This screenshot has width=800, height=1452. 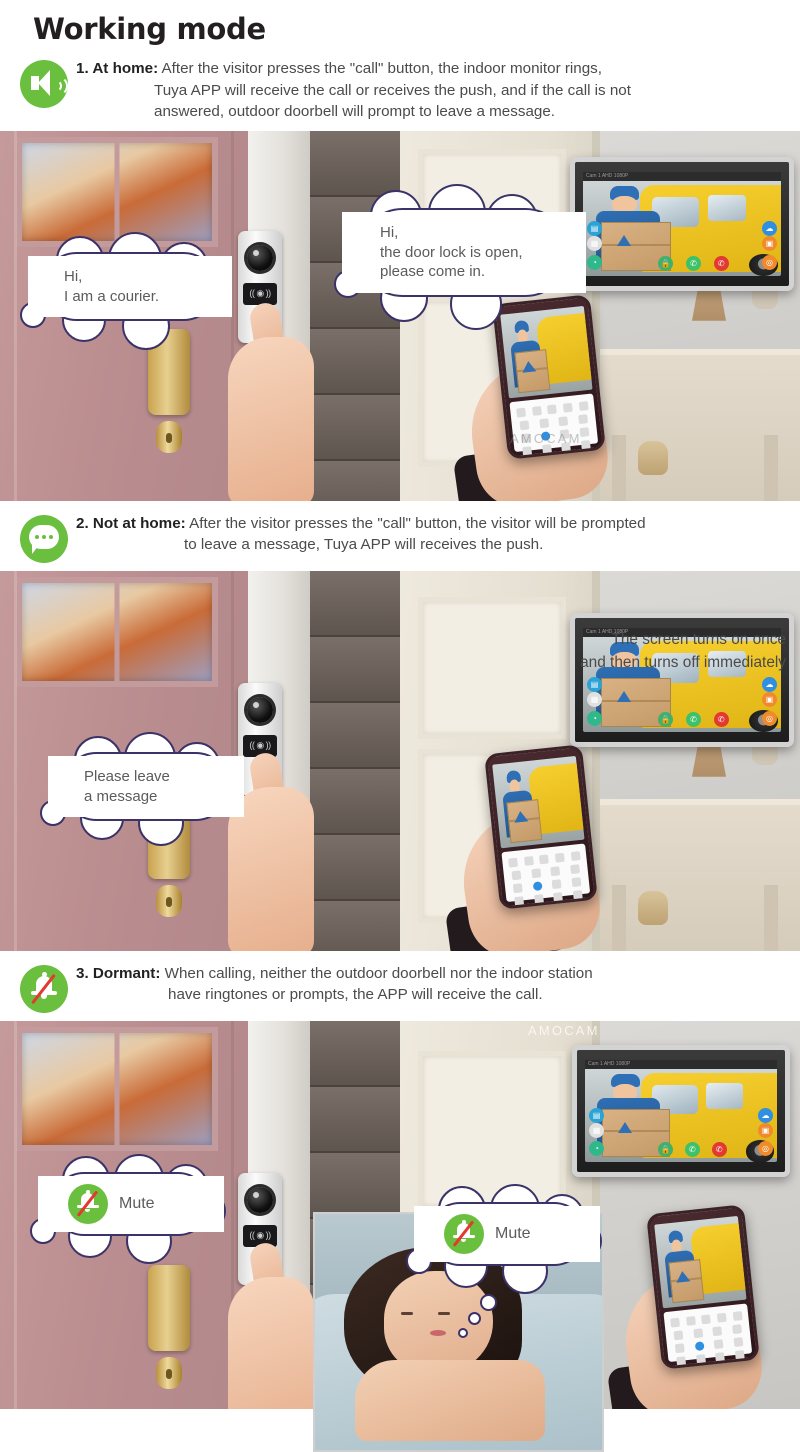 What do you see at coordinates (117, 68) in the screenshot?
I see `mode-label-at-home: 1. At home:` at bounding box center [117, 68].